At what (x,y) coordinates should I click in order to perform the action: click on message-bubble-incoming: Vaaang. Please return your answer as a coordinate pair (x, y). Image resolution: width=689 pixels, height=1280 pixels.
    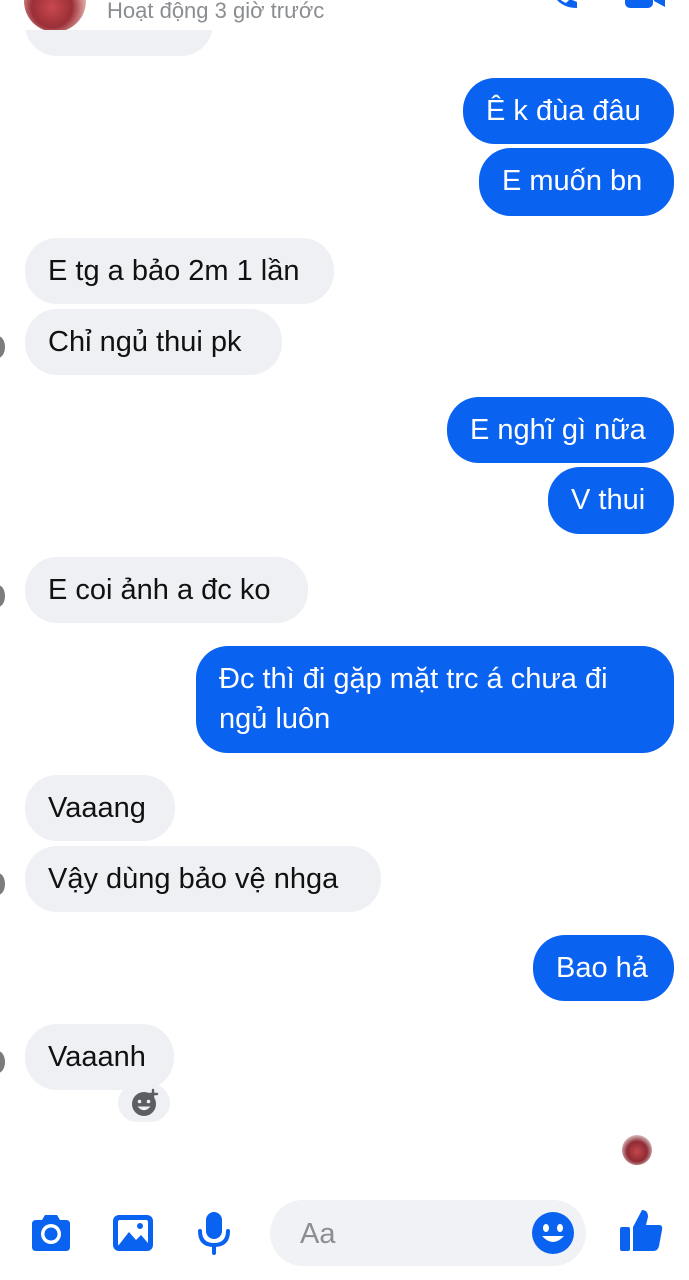
    Looking at the image, I should click on (100, 808).